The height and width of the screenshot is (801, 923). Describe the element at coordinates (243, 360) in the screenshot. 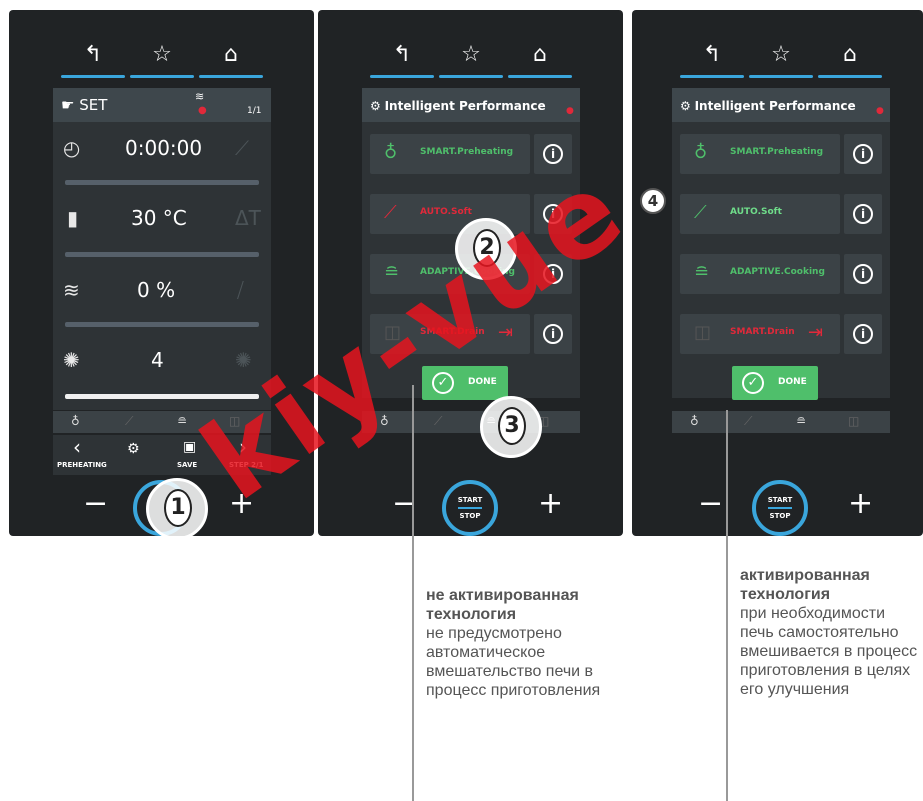

I see `fan-alt-icon: ✺` at that location.